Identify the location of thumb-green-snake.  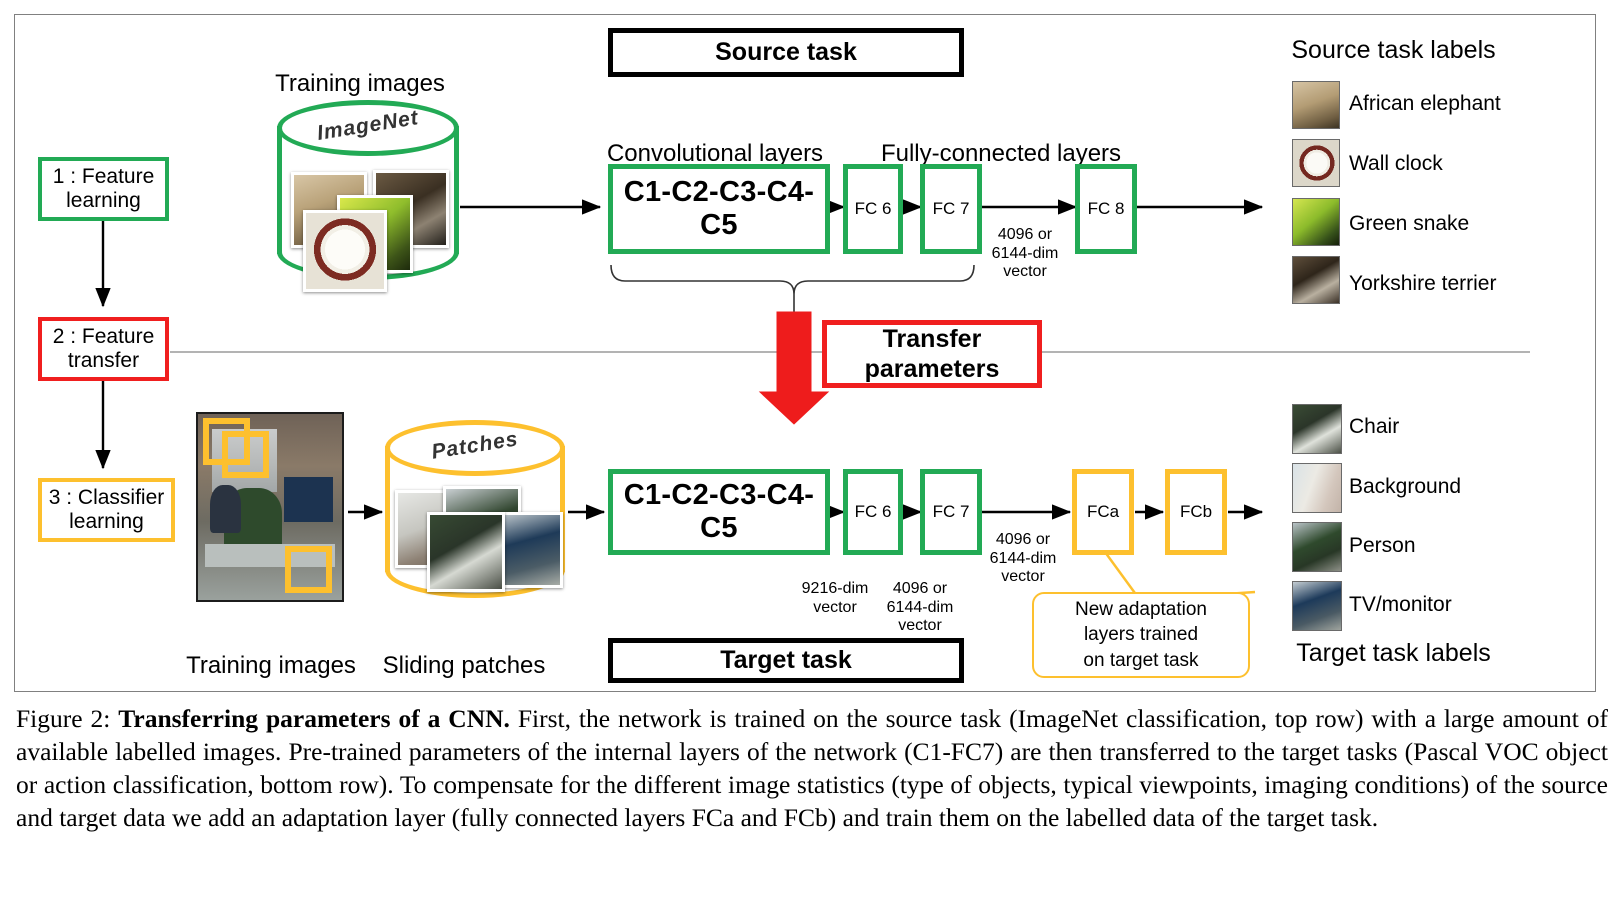
(1316, 222).